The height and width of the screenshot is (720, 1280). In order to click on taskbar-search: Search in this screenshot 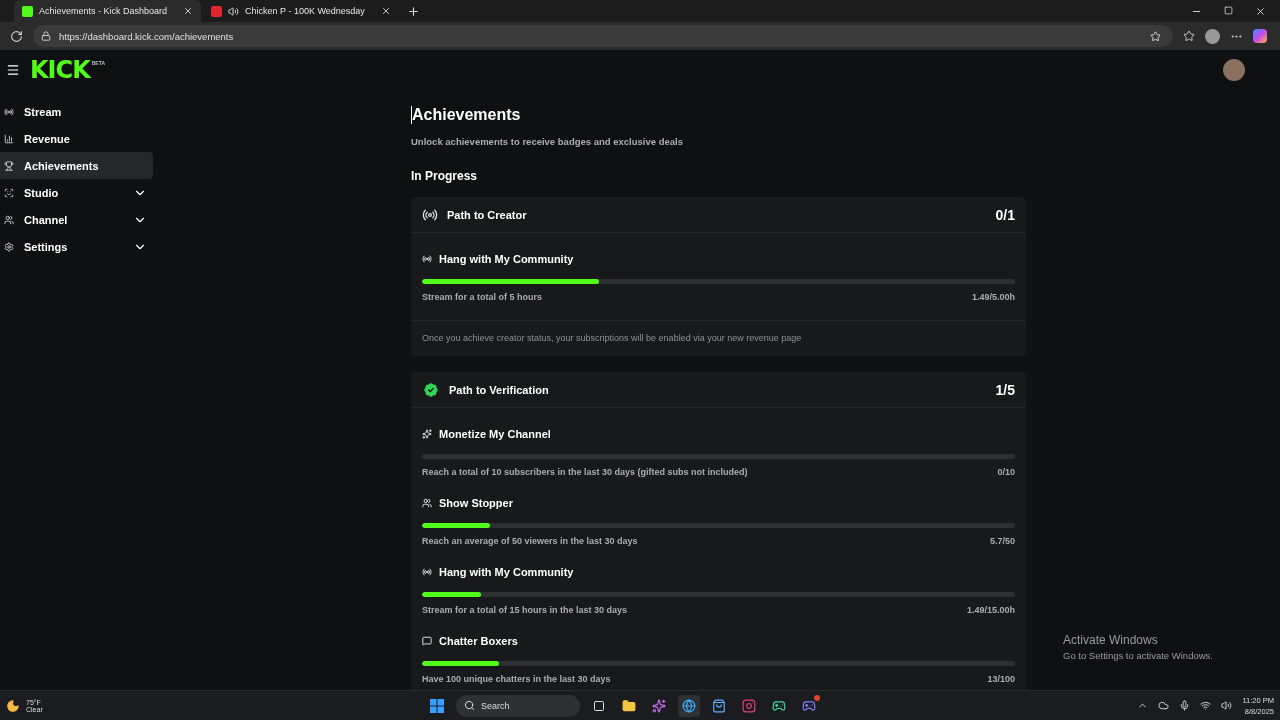, I will do `click(518, 705)`.